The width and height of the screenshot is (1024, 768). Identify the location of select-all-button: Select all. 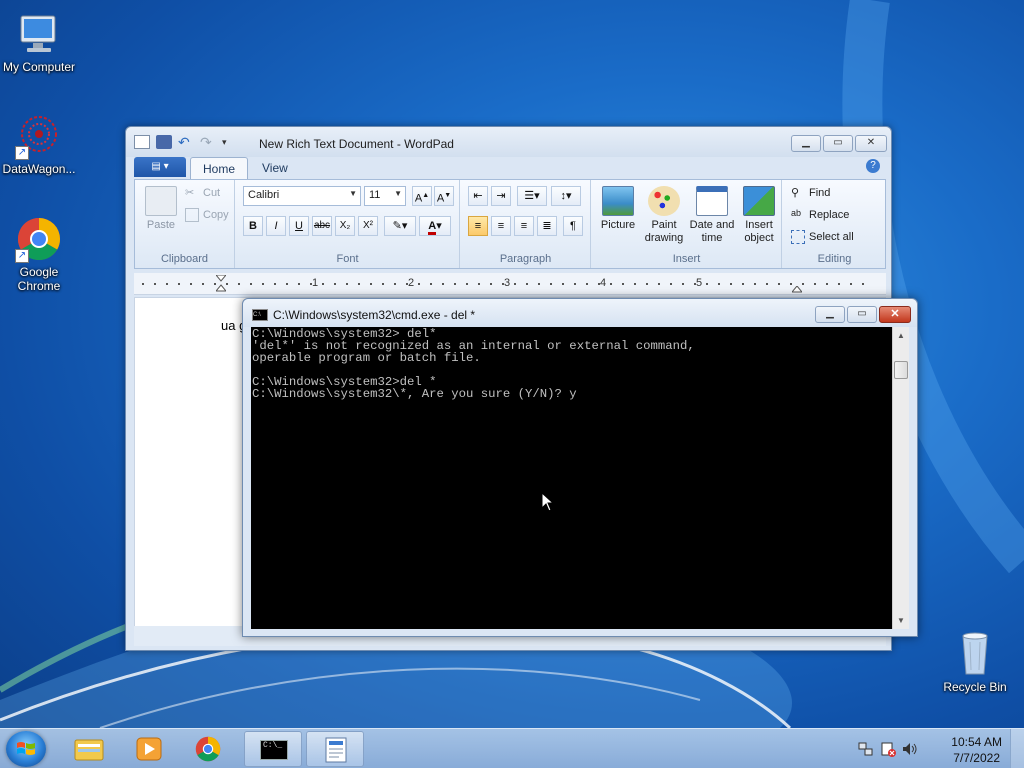
(822, 237).